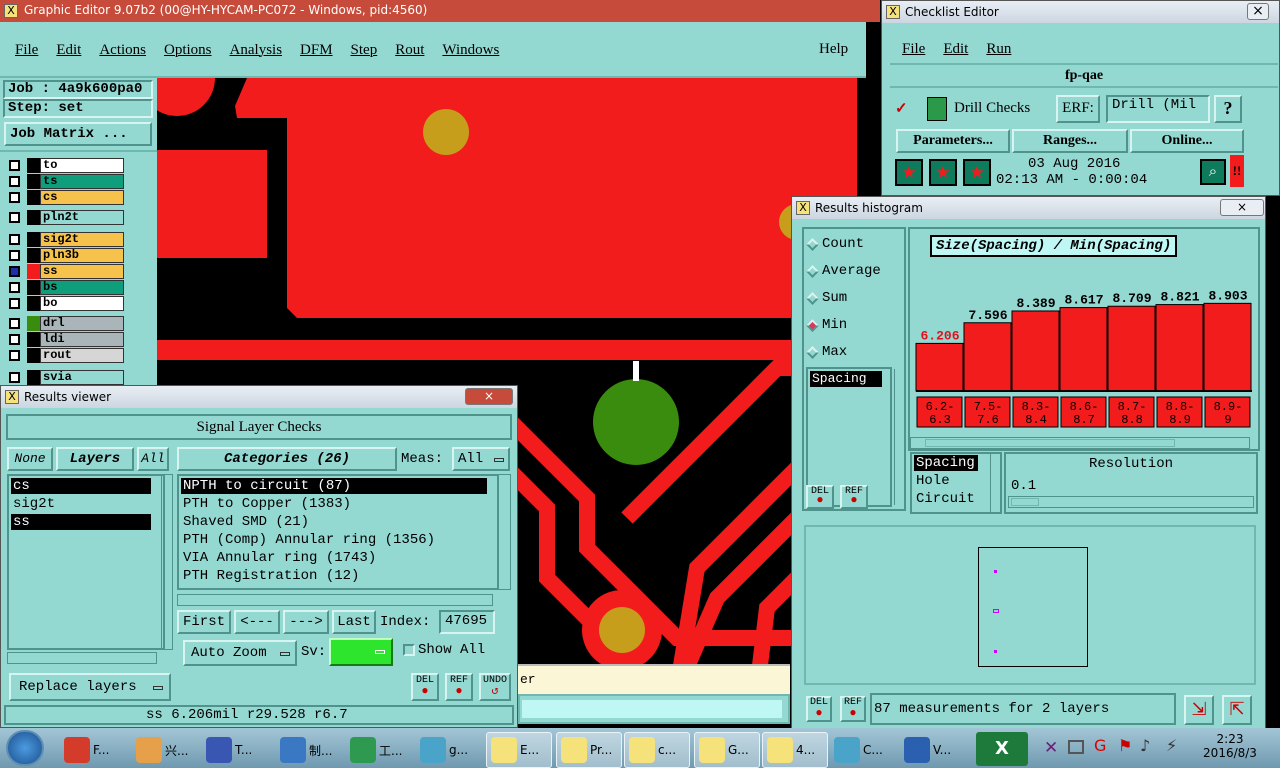 The image size is (1280, 768). I want to click on erf-field: Drill (Mil, so click(1158, 109).